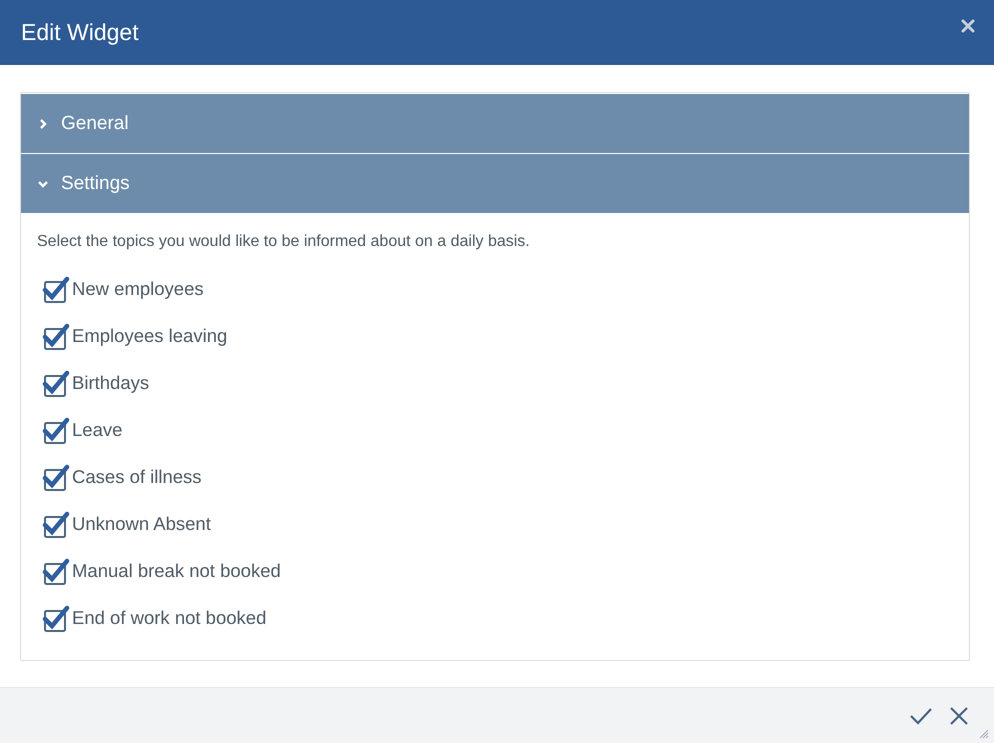 This screenshot has height=743, width=994. What do you see at coordinates (137, 477) in the screenshot?
I see `checkbox-label: Cases of illness` at bounding box center [137, 477].